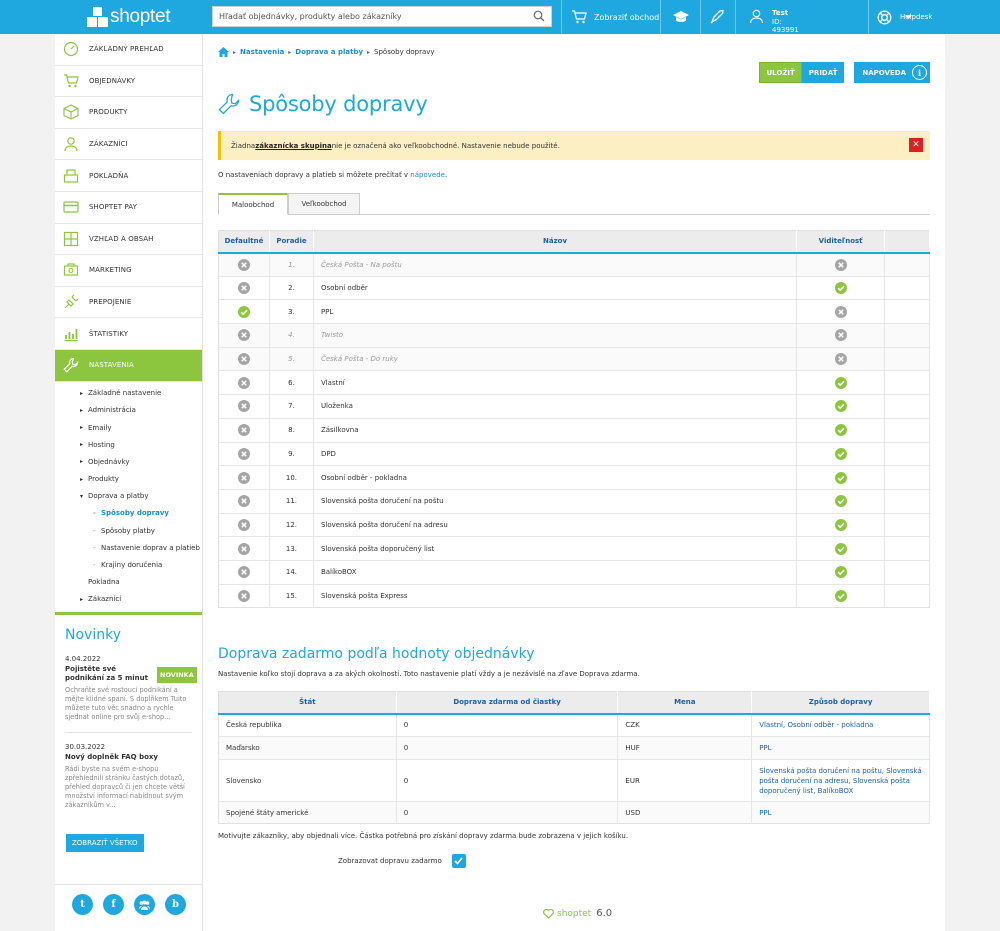  What do you see at coordinates (555, 335) in the screenshot?
I see `shipping-name: Twisto` at bounding box center [555, 335].